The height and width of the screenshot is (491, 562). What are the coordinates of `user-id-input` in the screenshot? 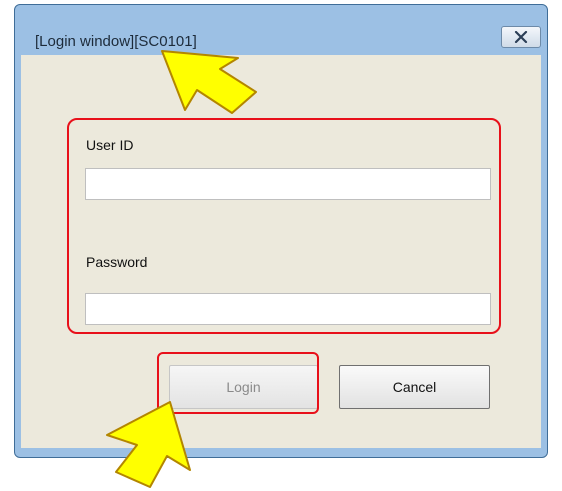 It's located at (288, 184).